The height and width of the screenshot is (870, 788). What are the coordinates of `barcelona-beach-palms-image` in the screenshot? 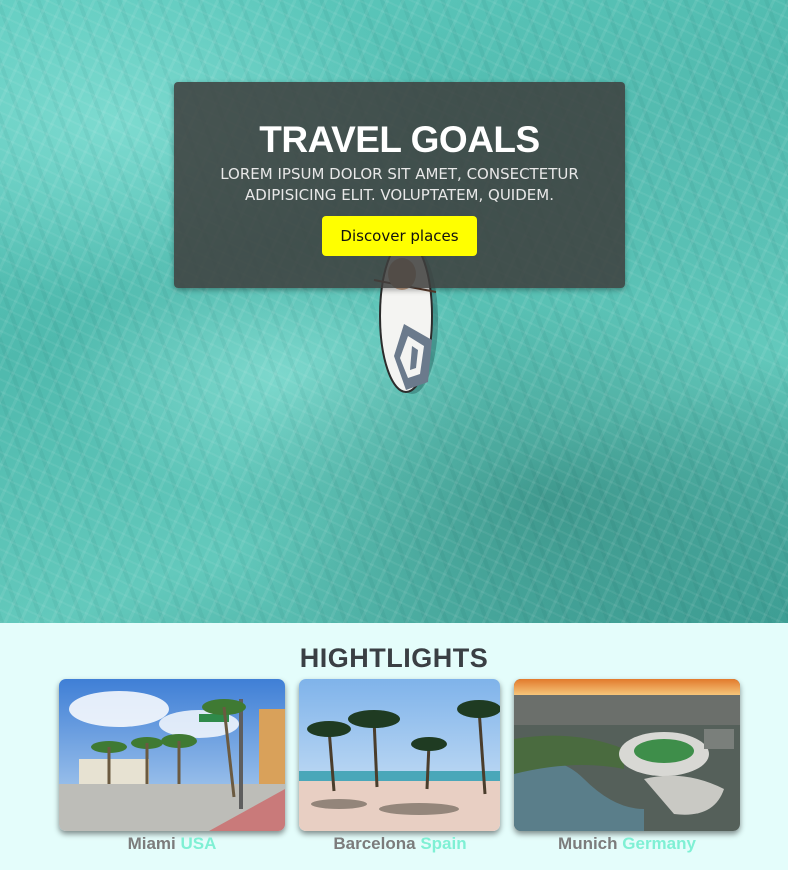 It's located at (399, 755).